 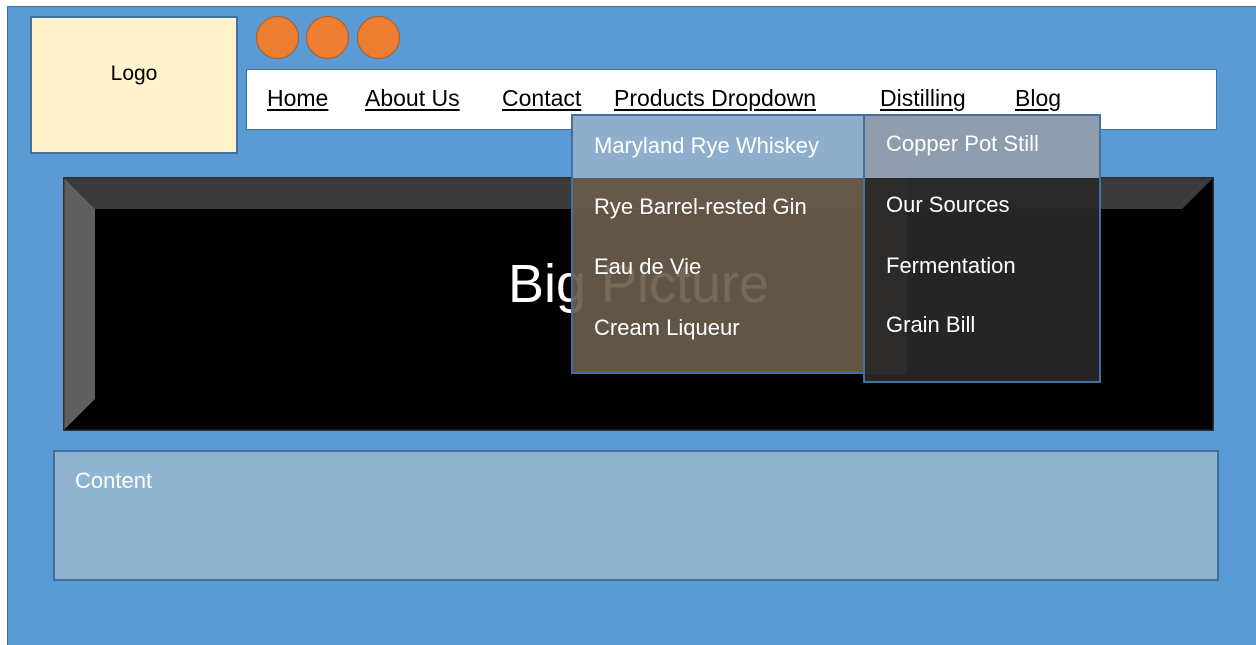 I want to click on dropdown-item-grain-bill: Grain Bill, so click(x=930, y=325).